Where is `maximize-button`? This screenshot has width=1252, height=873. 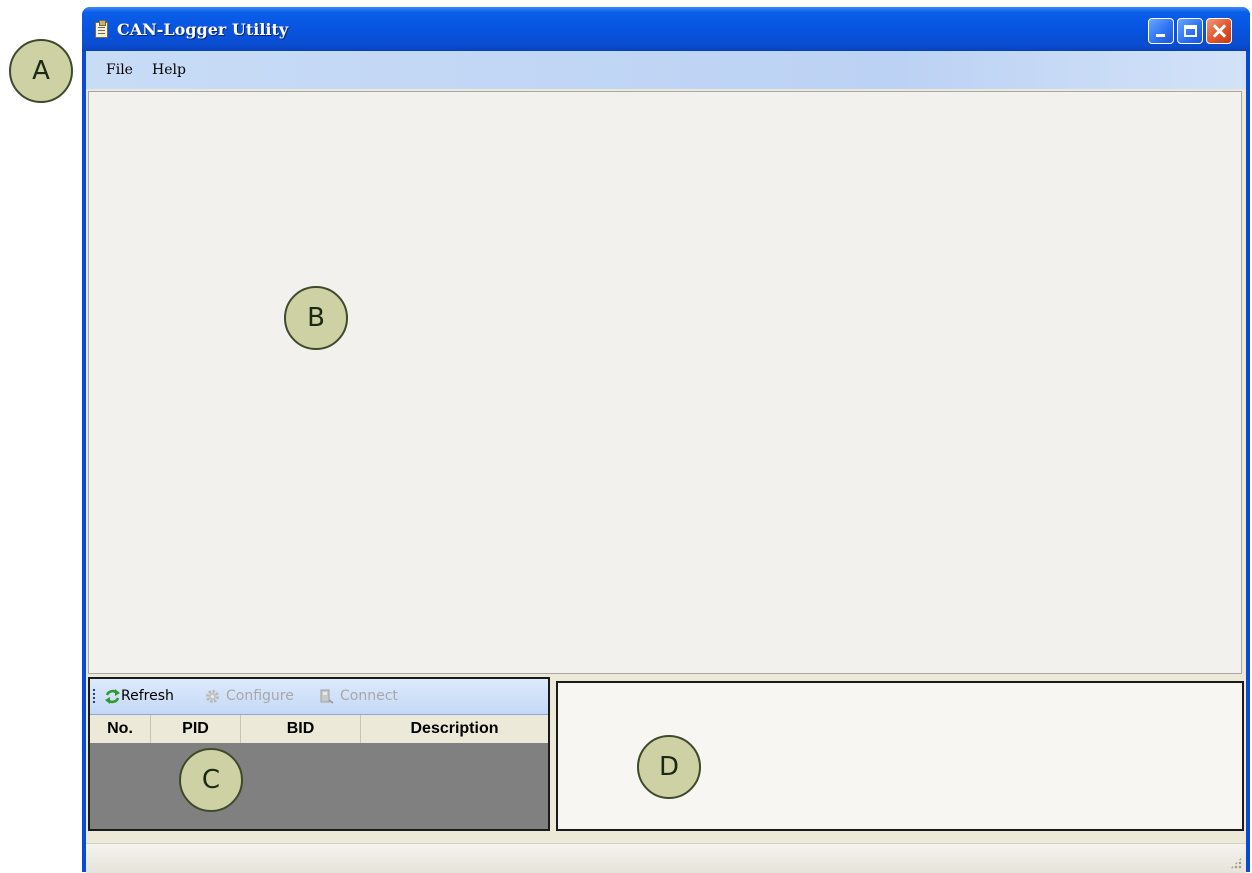 maximize-button is located at coordinates (1190, 31).